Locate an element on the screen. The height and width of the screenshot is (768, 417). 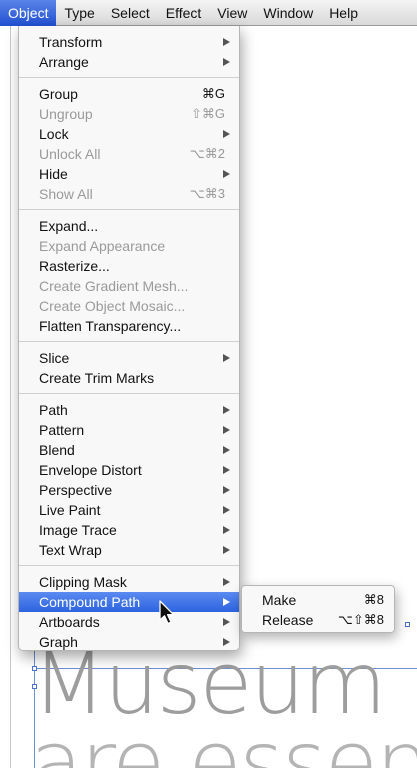
menubar-object: Object is located at coordinates (28, 13).